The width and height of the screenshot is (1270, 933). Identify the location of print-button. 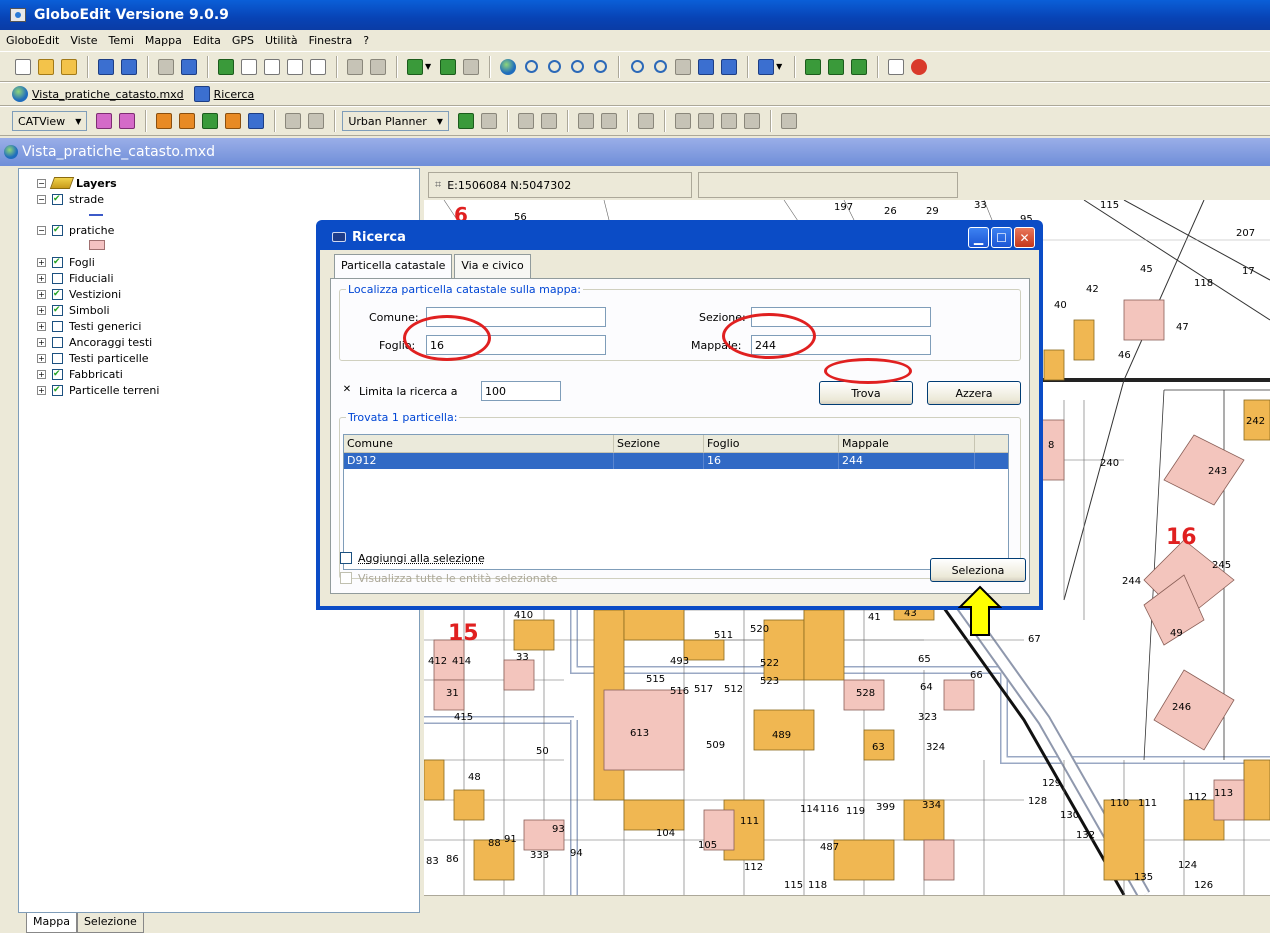
(166, 67).